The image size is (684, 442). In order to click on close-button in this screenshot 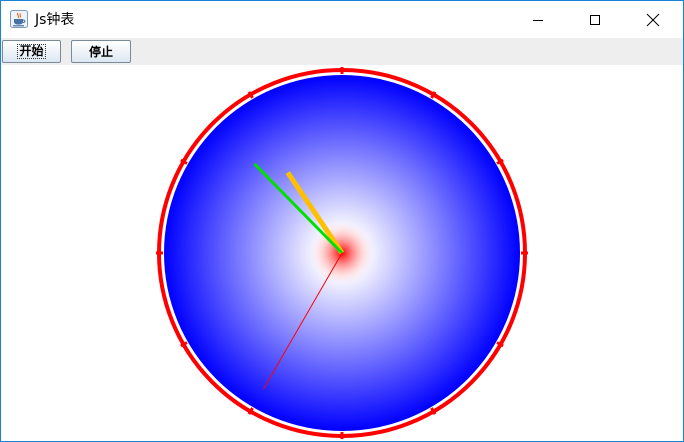, I will do `click(653, 19)`.